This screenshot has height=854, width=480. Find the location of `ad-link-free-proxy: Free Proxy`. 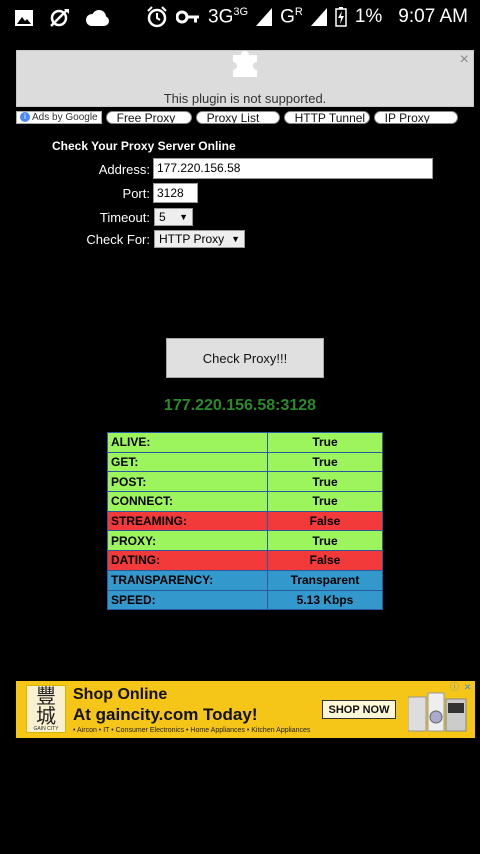

ad-link-free-proxy: Free Proxy is located at coordinates (148, 117).